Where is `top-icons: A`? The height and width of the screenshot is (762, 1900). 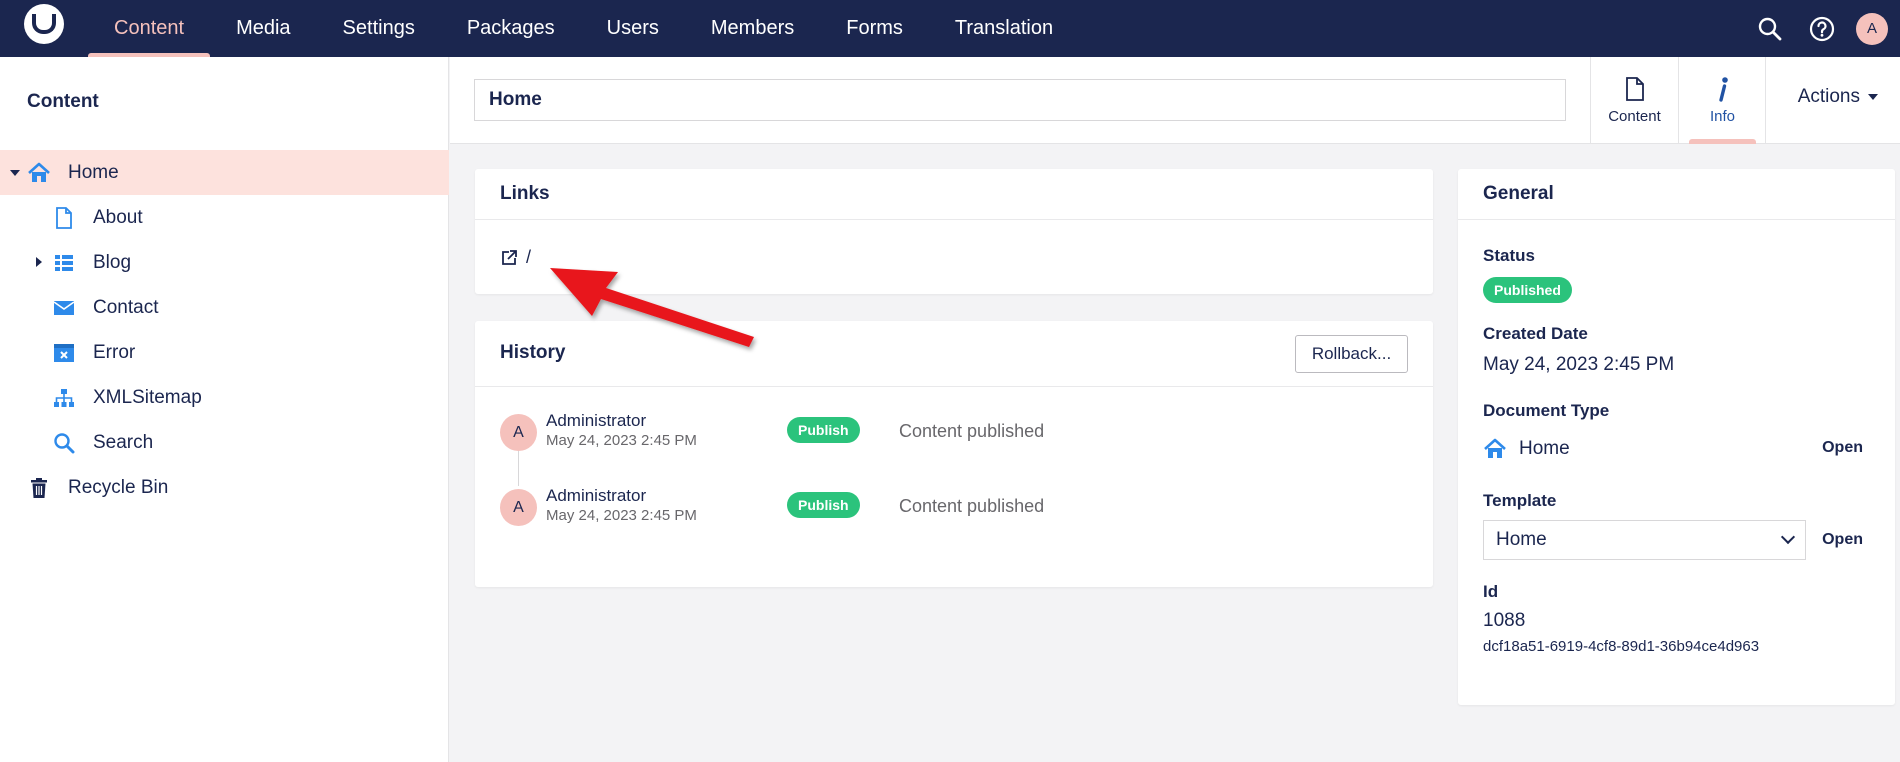
top-icons: A is located at coordinates (1822, 28).